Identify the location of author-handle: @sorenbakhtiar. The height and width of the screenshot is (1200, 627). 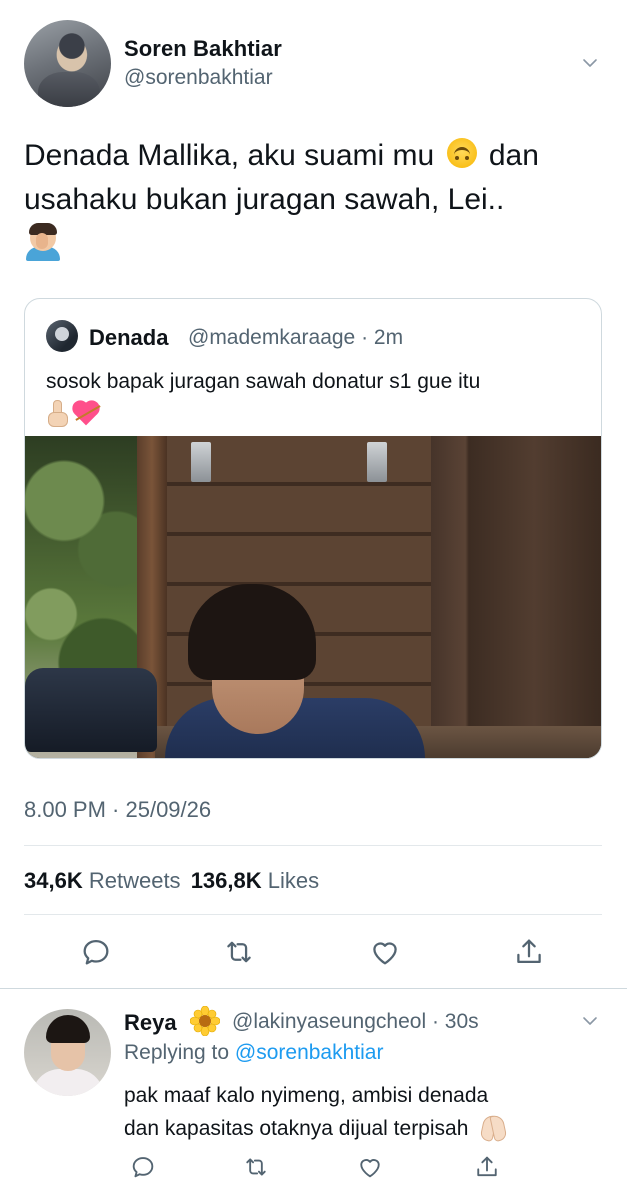
(198, 78).